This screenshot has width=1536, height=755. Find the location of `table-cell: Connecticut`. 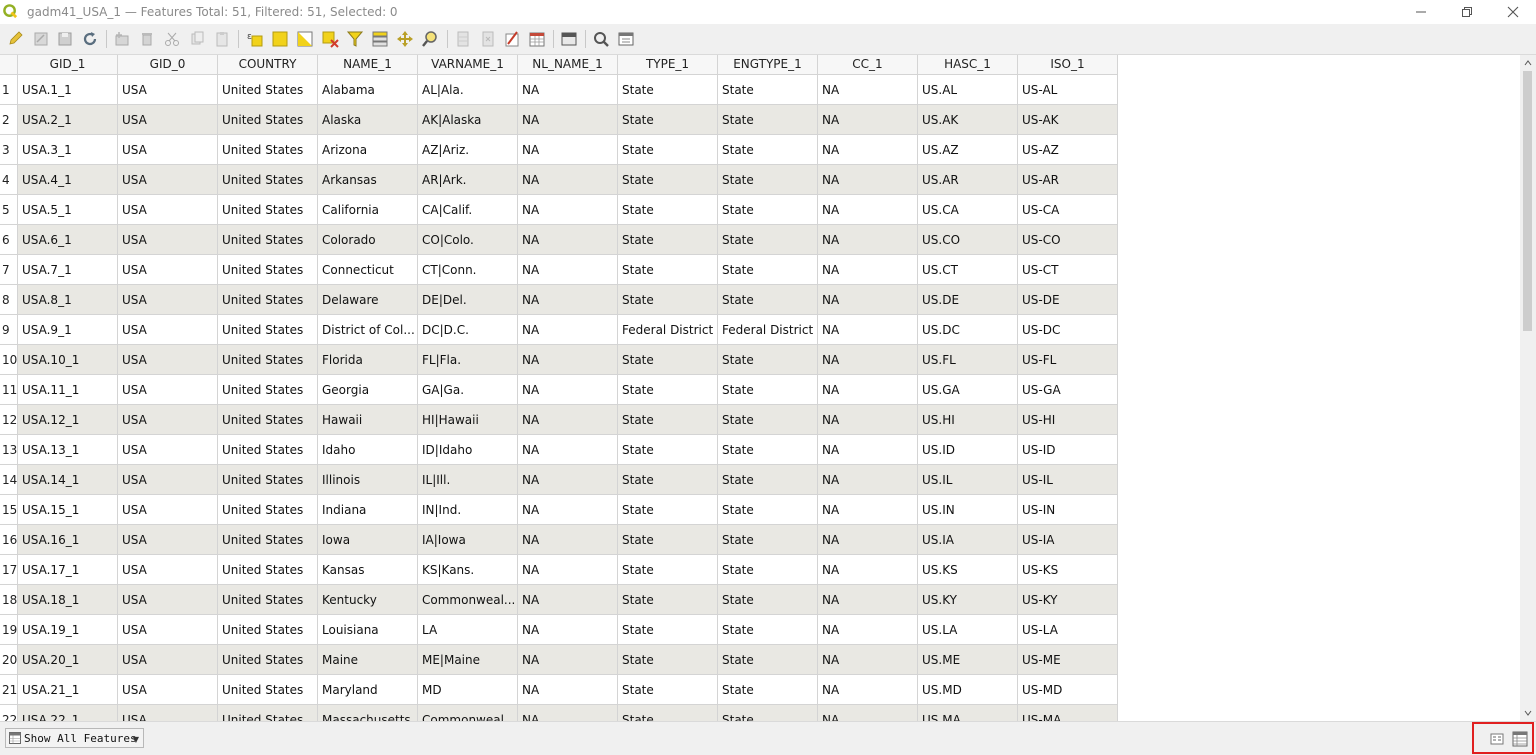

table-cell: Connecticut is located at coordinates (368, 270).